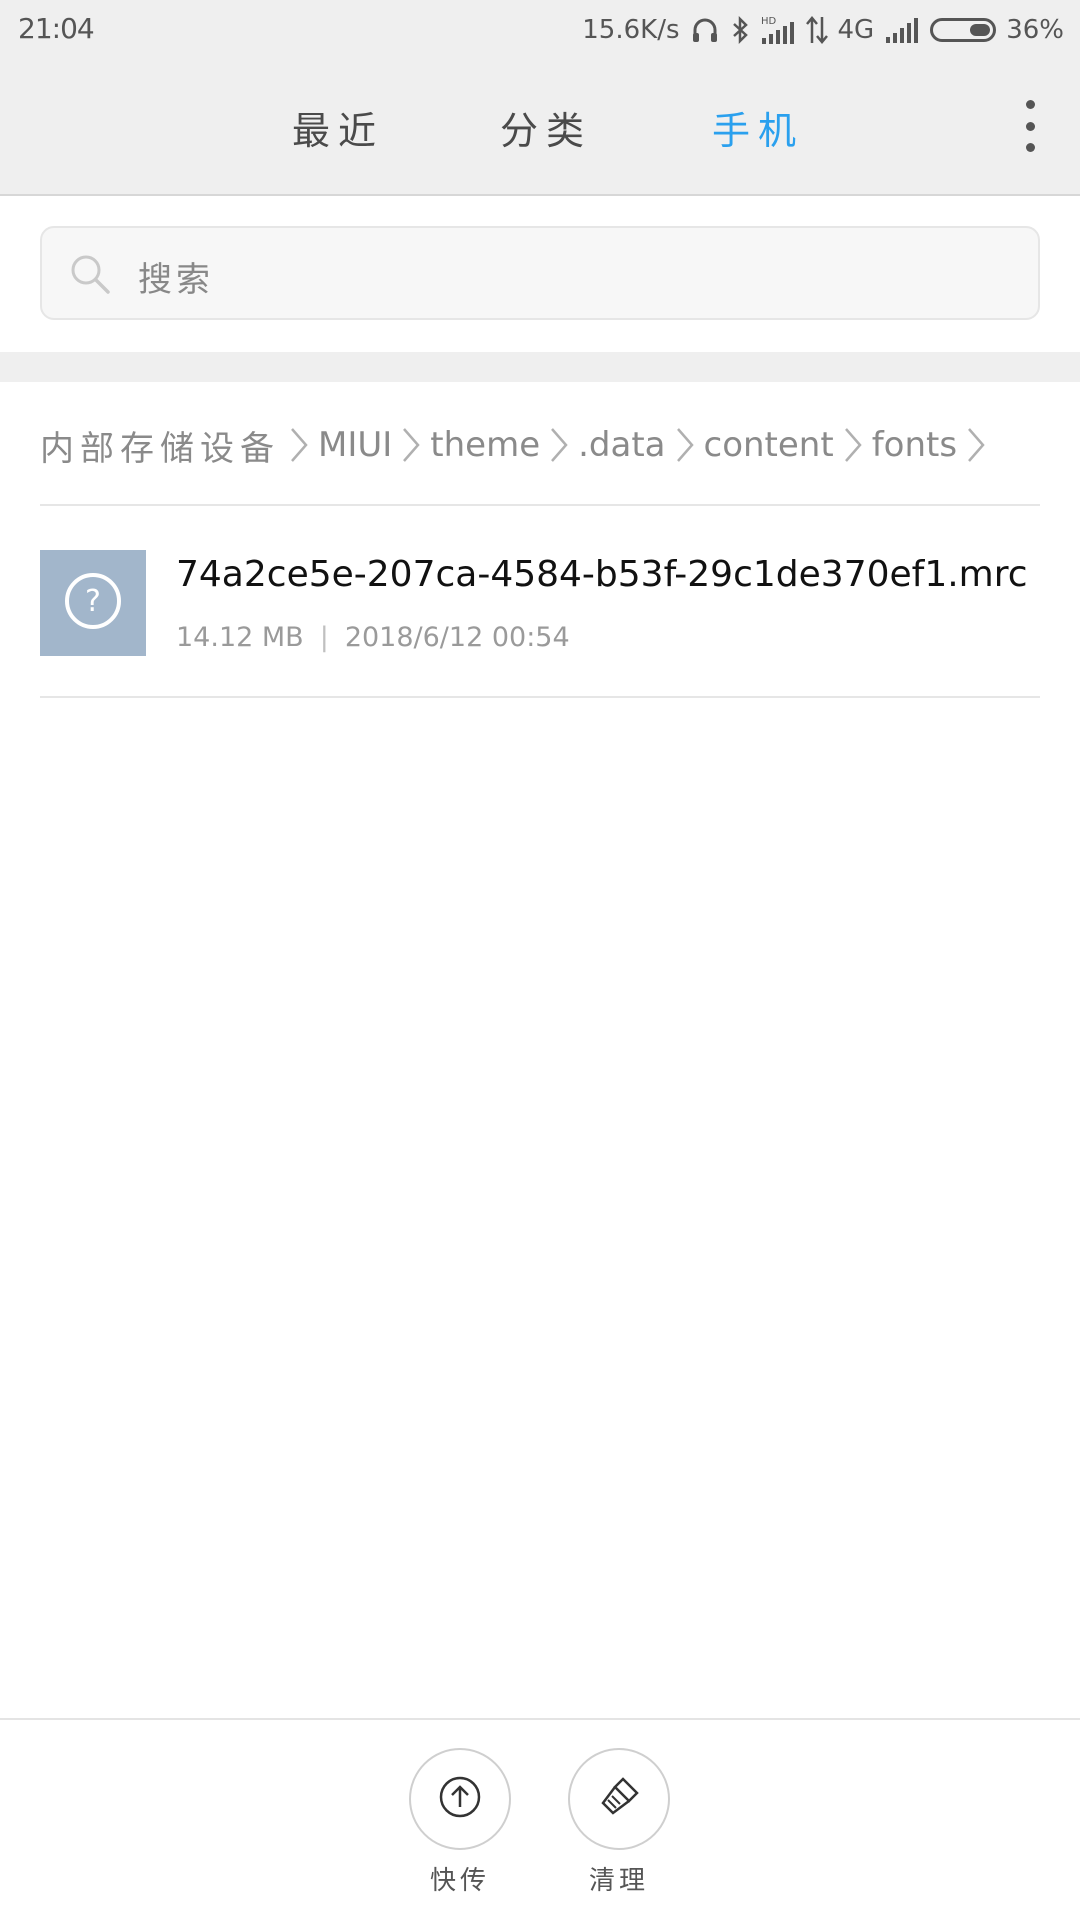 The width and height of the screenshot is (1080, 1922). What do you see at coordinates (769, 21) in the screenshot?
I see `hd-badge: HD` at bounding box center [769, 21].